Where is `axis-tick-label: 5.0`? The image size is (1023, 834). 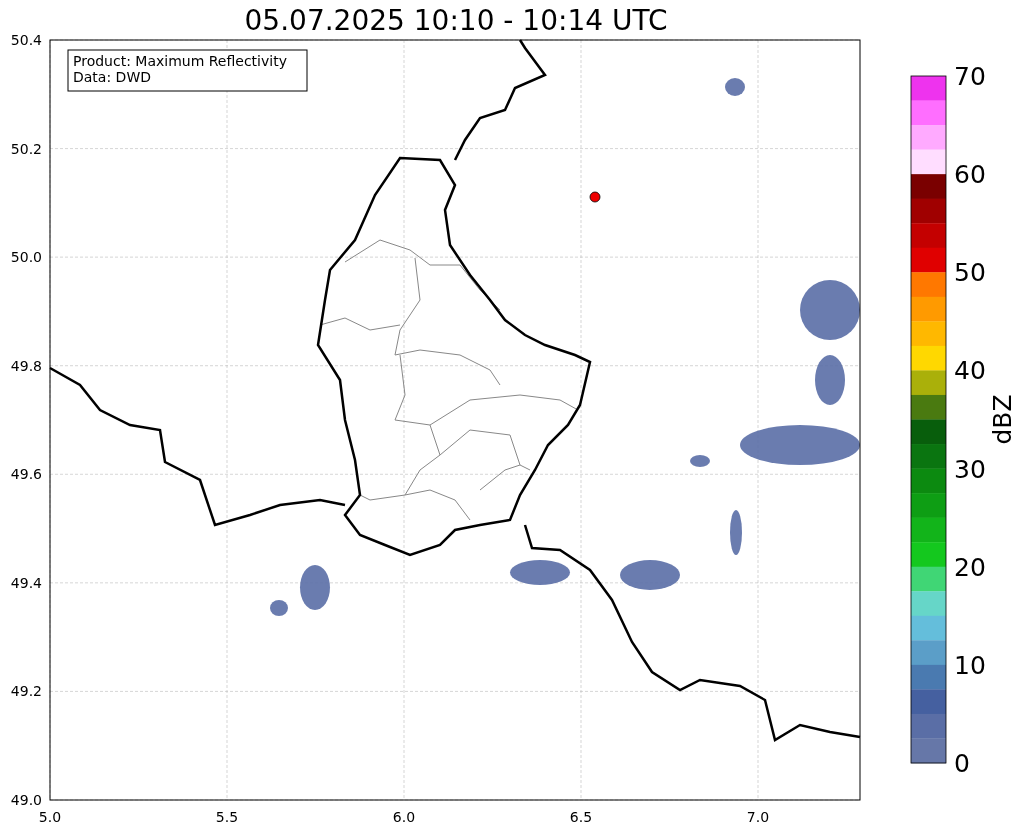
axis-tick-label: 5.0 is located at coordinates (50, 817).